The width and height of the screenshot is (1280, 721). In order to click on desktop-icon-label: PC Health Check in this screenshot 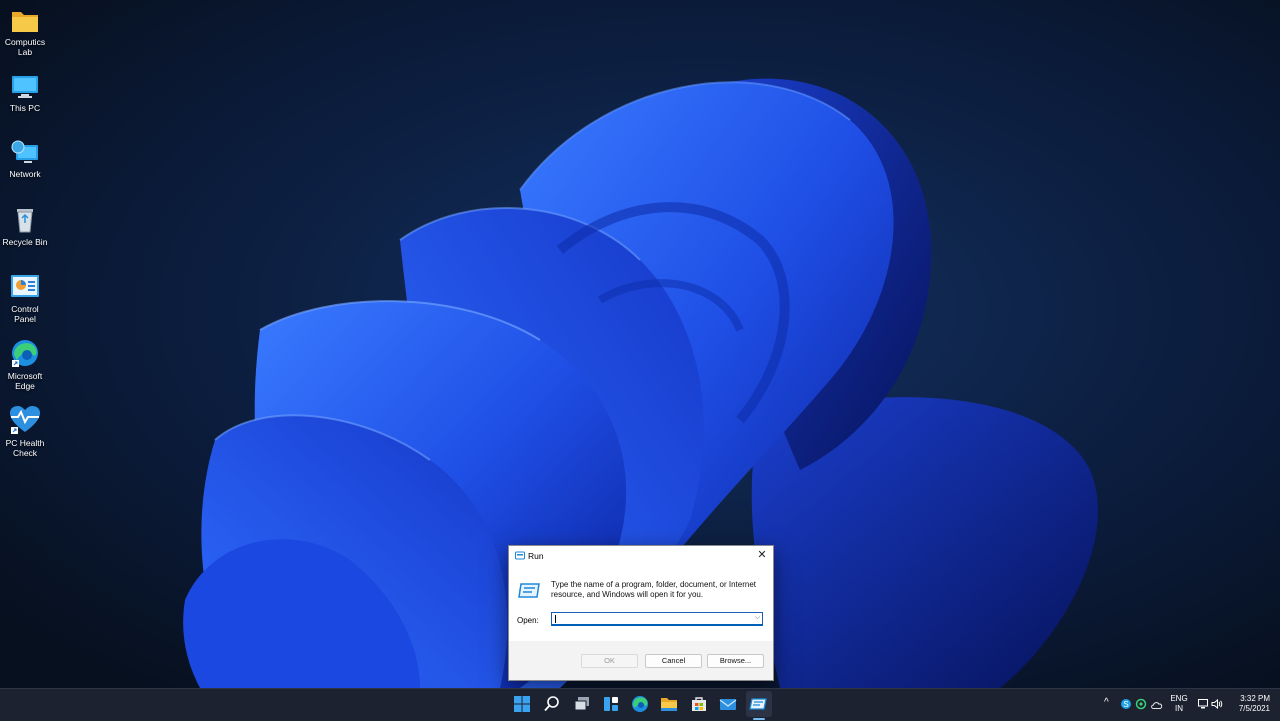, I will do `click(25, 448)`.